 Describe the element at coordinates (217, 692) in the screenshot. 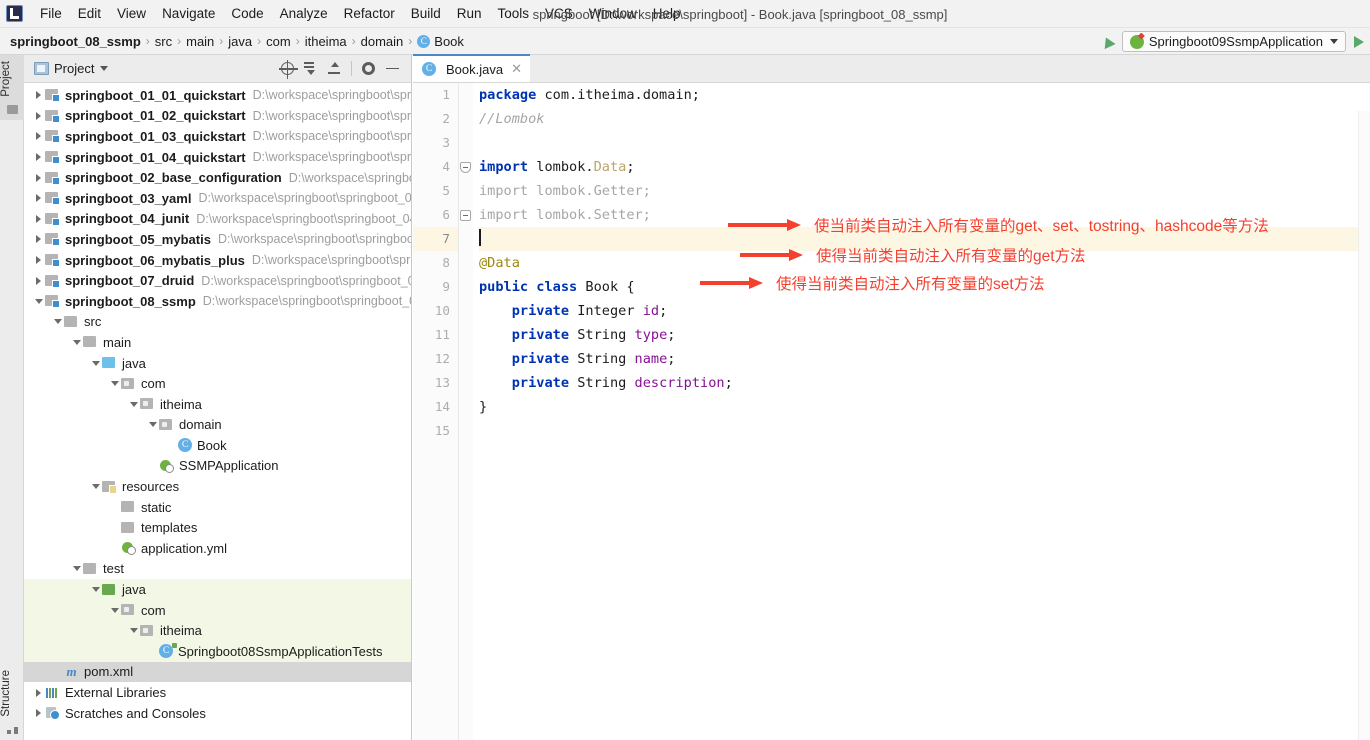

I see `tree-node-external-libraries: External Libraries` at that location.